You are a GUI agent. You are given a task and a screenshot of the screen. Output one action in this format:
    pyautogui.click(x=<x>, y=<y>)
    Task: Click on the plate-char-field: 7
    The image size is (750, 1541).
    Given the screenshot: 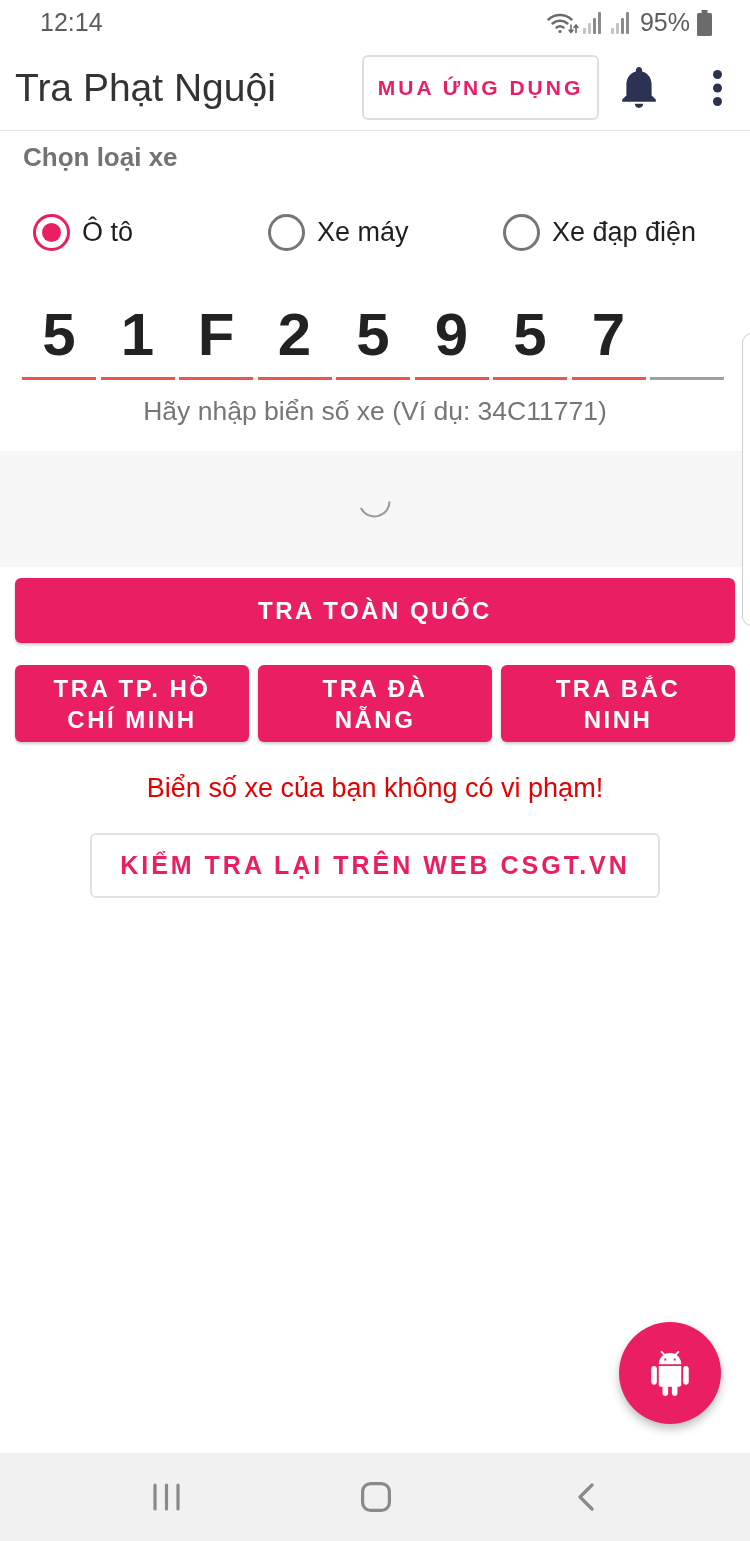 What is the action you would take?
    pyautogui.click(x=608, y=335)
    